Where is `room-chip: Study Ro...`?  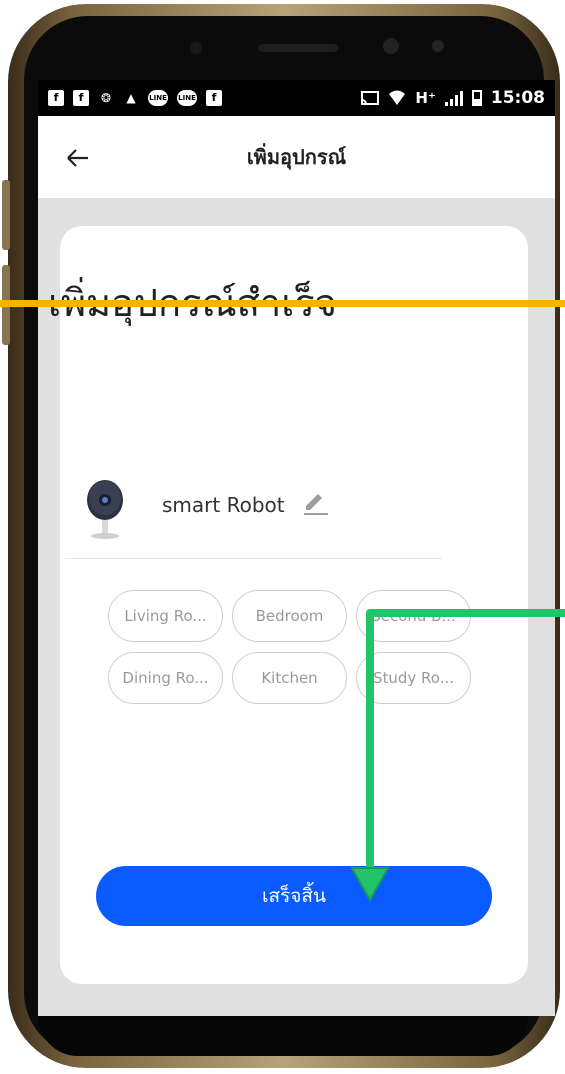 room-chip: Study Ro... is located at coordinates (413, 678).